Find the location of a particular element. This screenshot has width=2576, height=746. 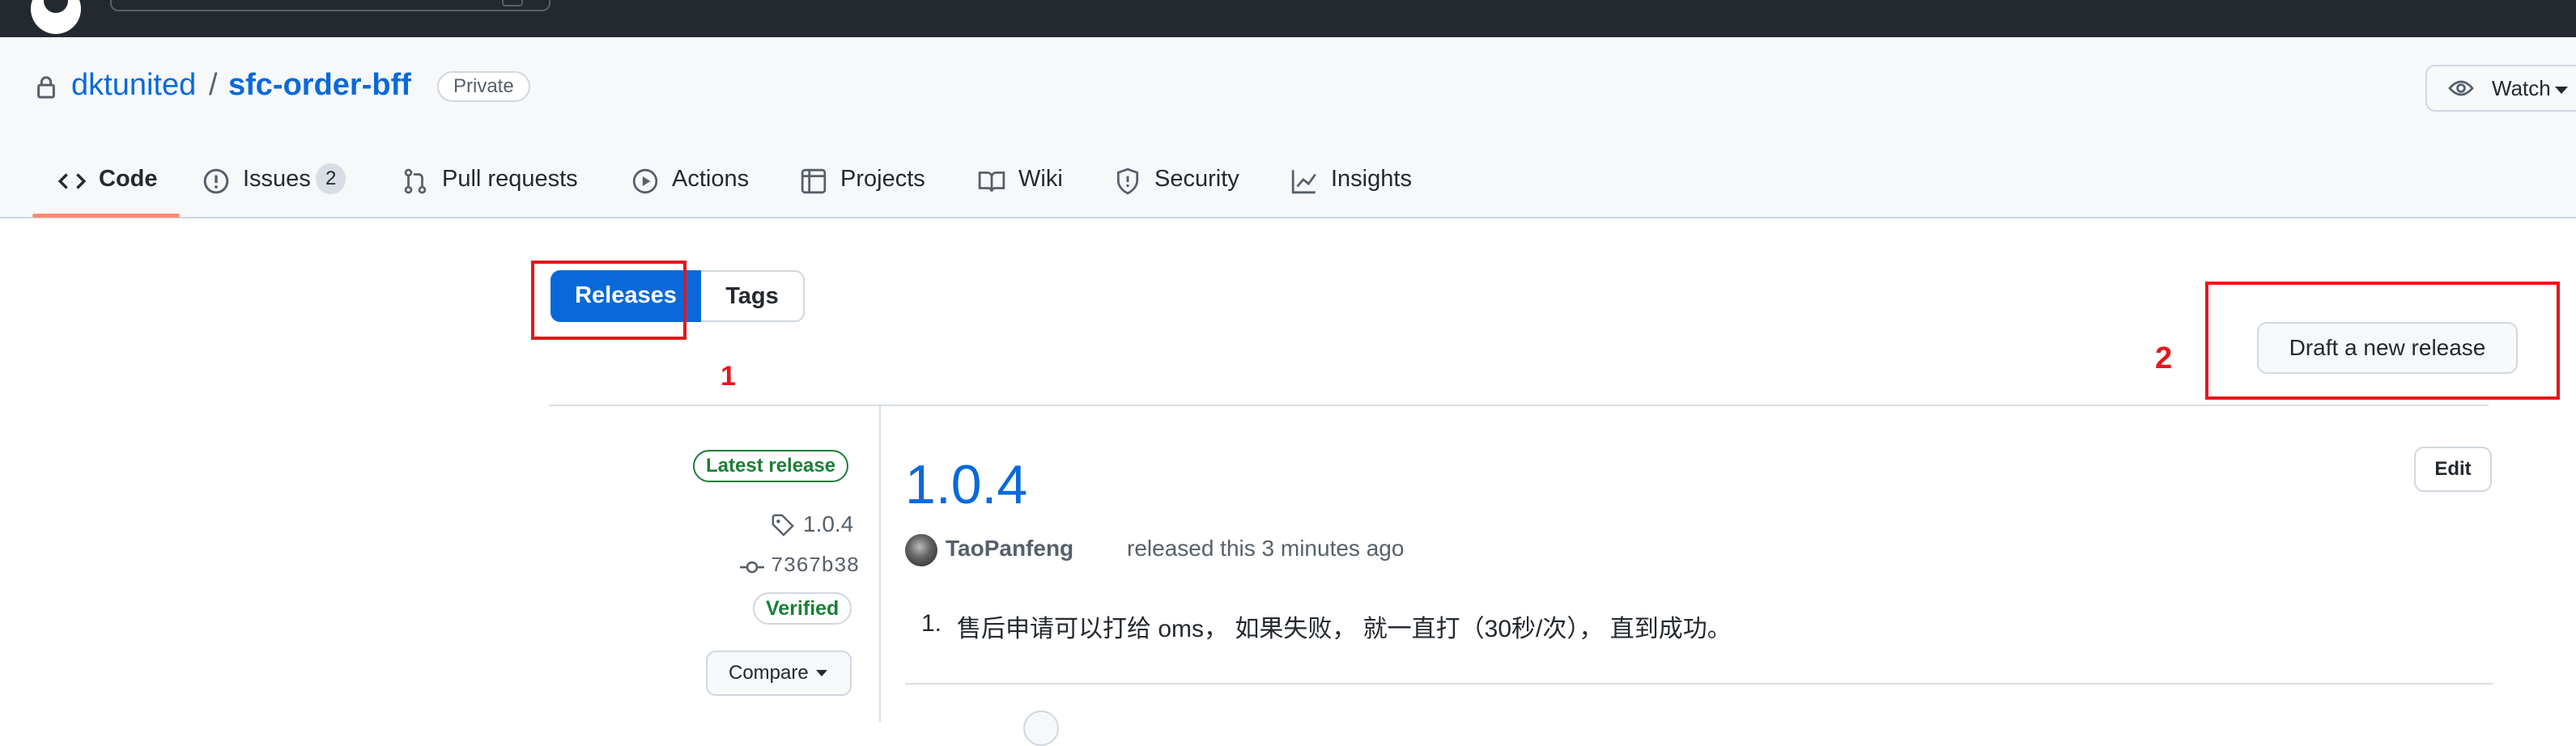

commit-icon is located at coordinates (752, 567).